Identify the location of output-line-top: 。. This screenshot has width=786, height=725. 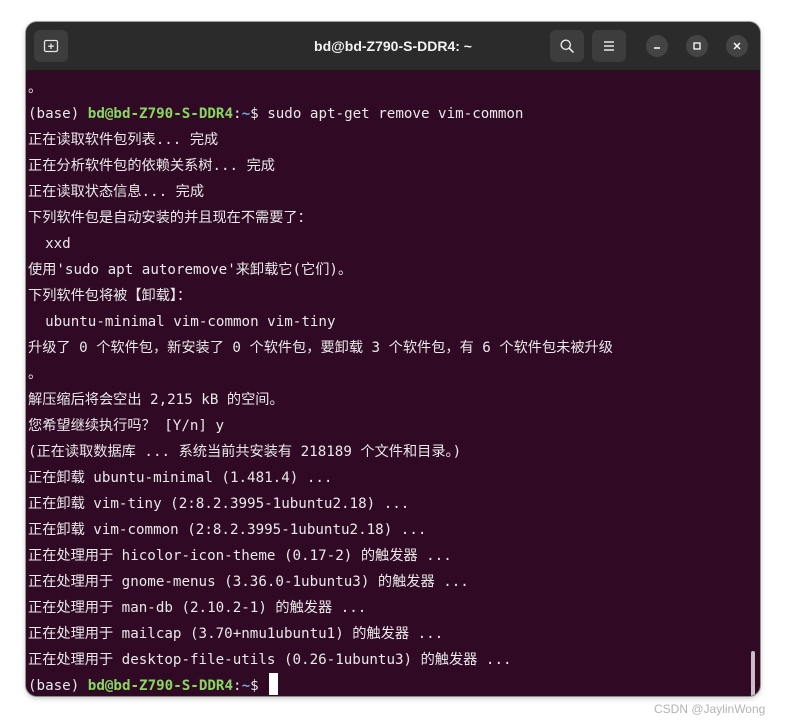
(35, 88).